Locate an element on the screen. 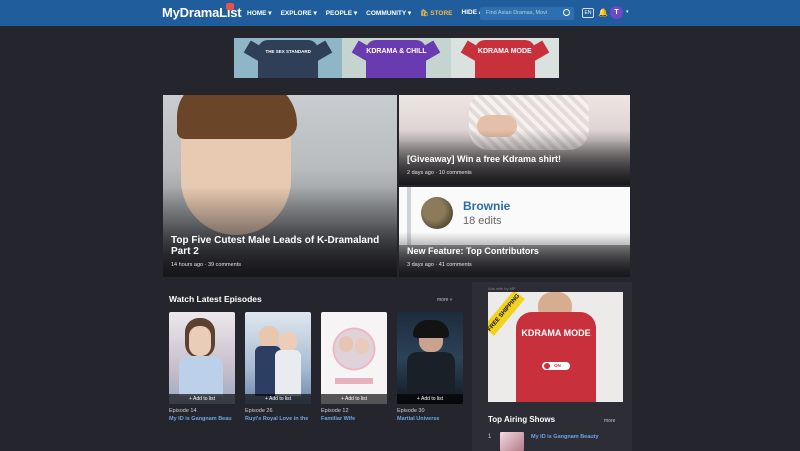 The height and width of the screenshot is (451, 800). contributor-avatar is located at coordinates (437, 213).